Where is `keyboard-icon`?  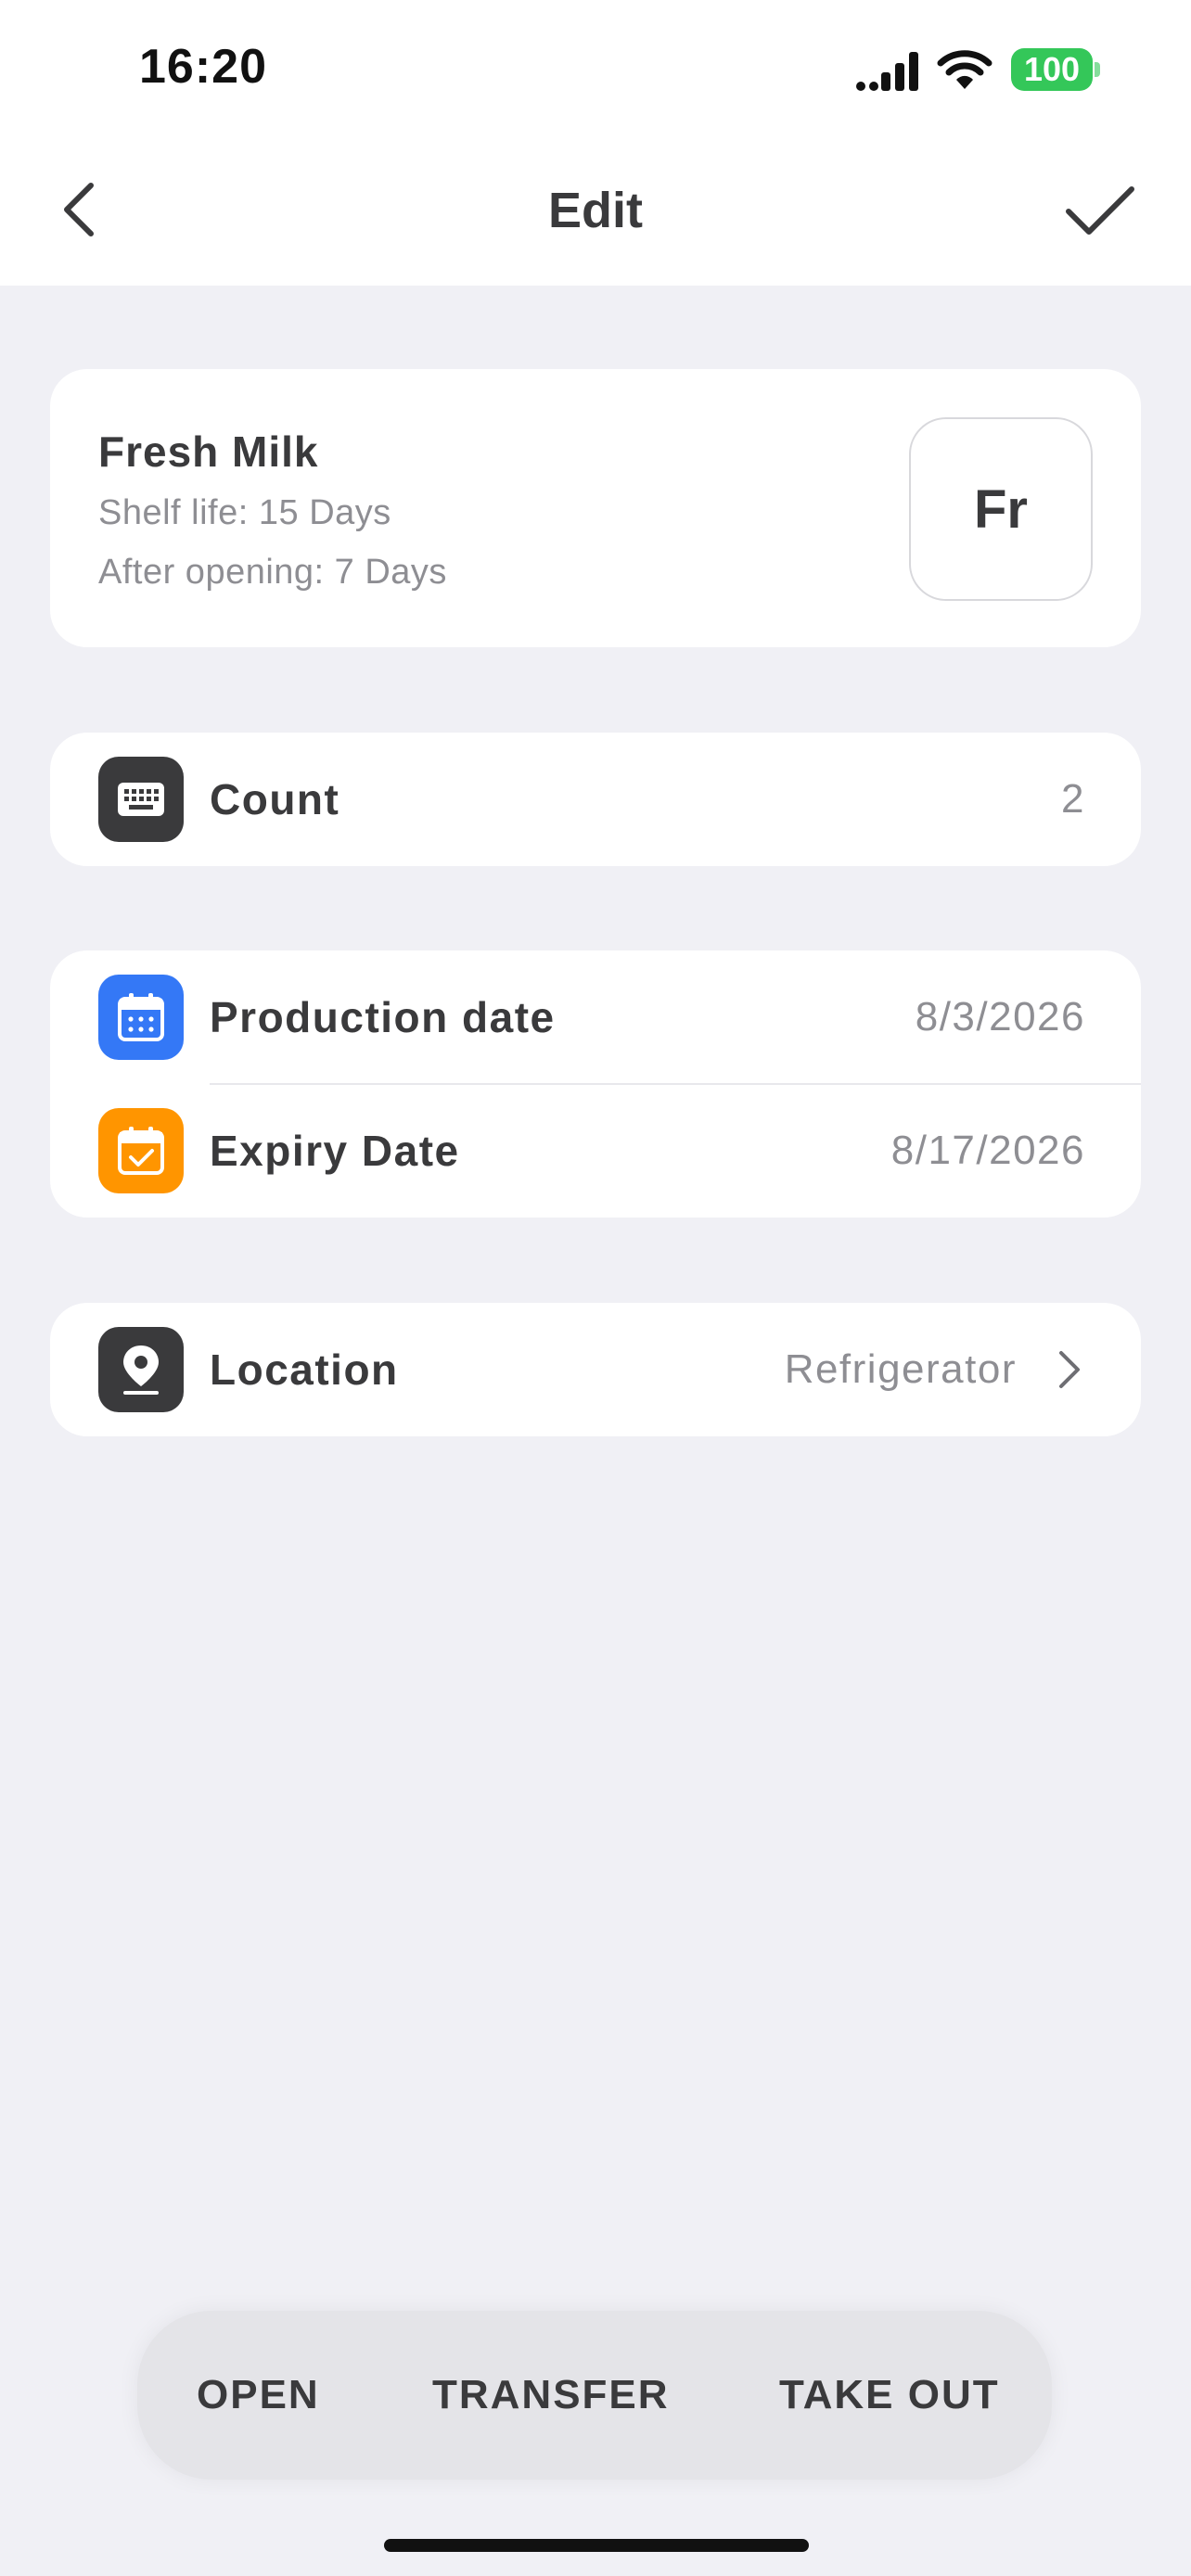
keyboard-icon is located at coordinates (141, 799).